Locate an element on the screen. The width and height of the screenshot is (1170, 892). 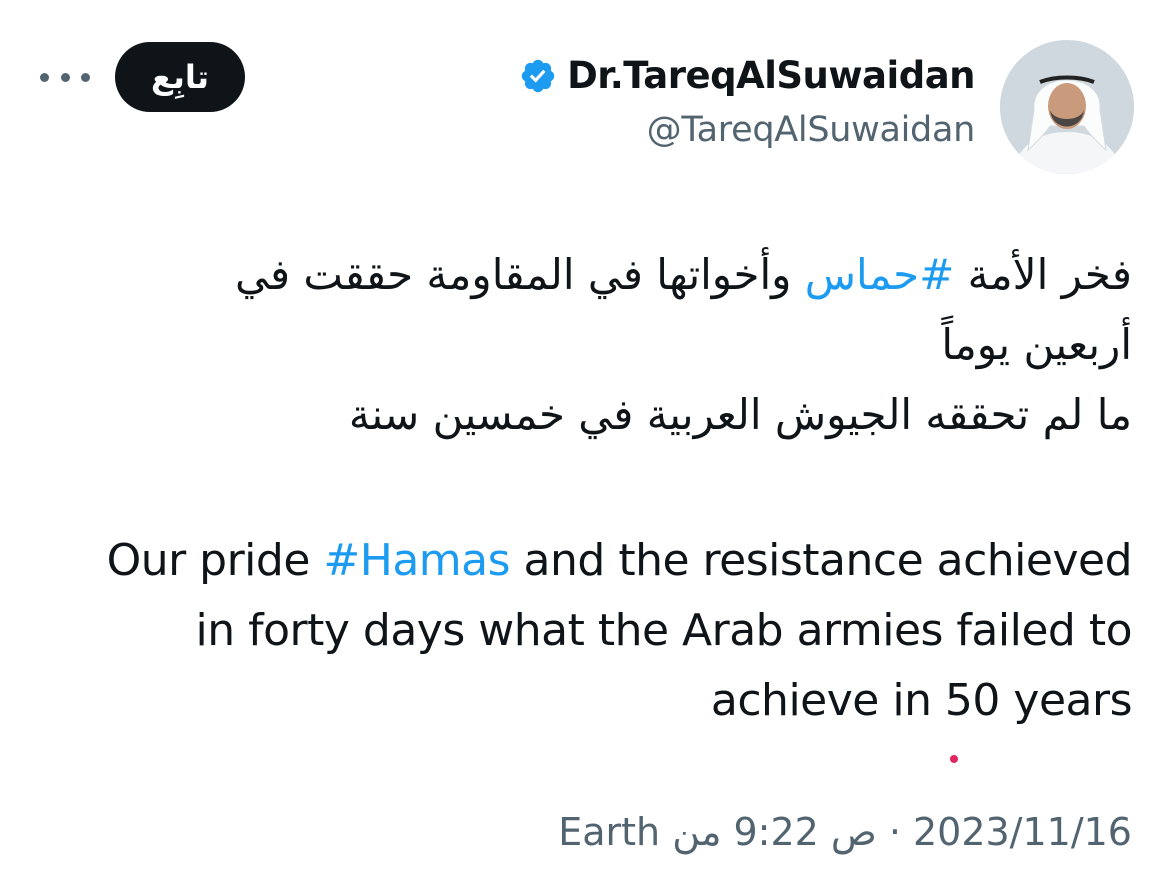
text-segment: and the resistance achieved is located at coordinates (821, 560).